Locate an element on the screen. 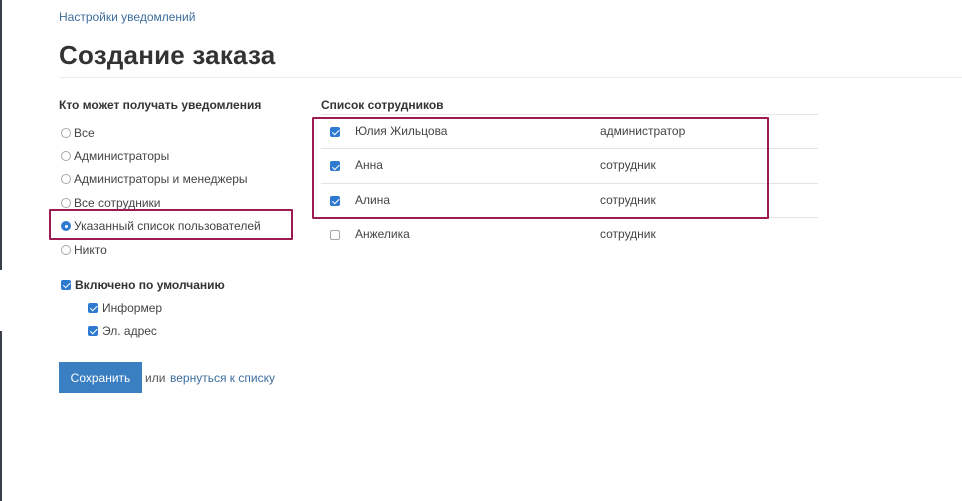 The height and width of the screenshot is (501, 962). employee-name: Юлия Жильцова is located at coordinates (401, 131).